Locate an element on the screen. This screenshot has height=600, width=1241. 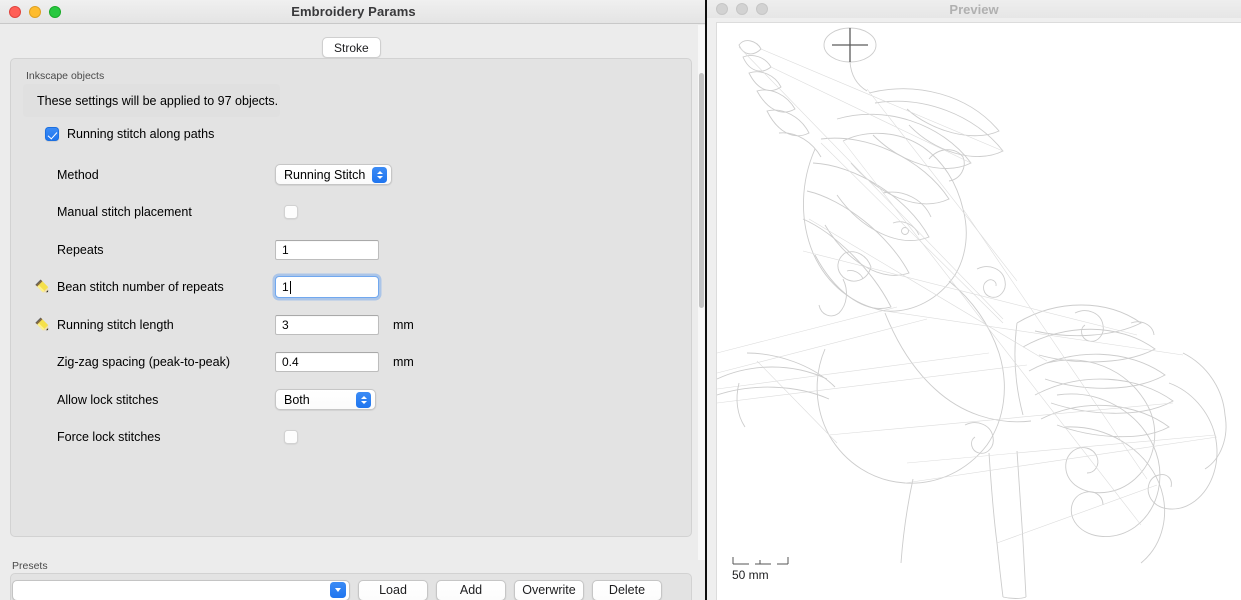
manual-stitch-placement-checkbox is located at coordinates (291, 212).